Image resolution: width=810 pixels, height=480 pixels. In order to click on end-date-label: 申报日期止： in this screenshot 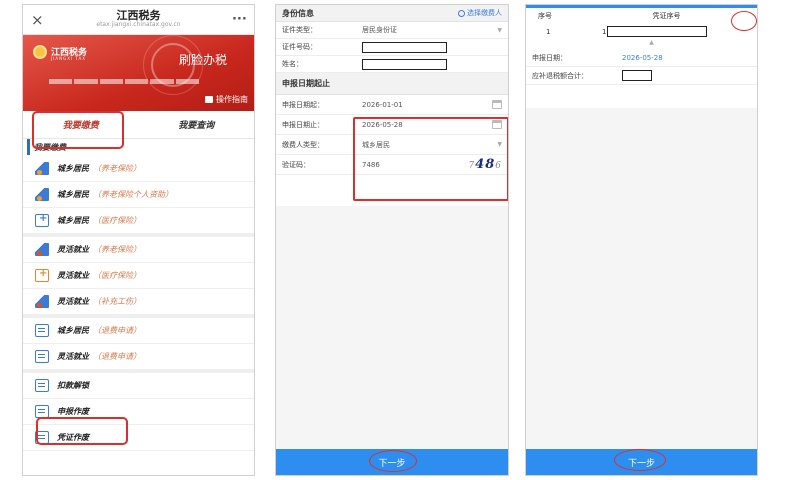, I will do `click(303, 124)`.